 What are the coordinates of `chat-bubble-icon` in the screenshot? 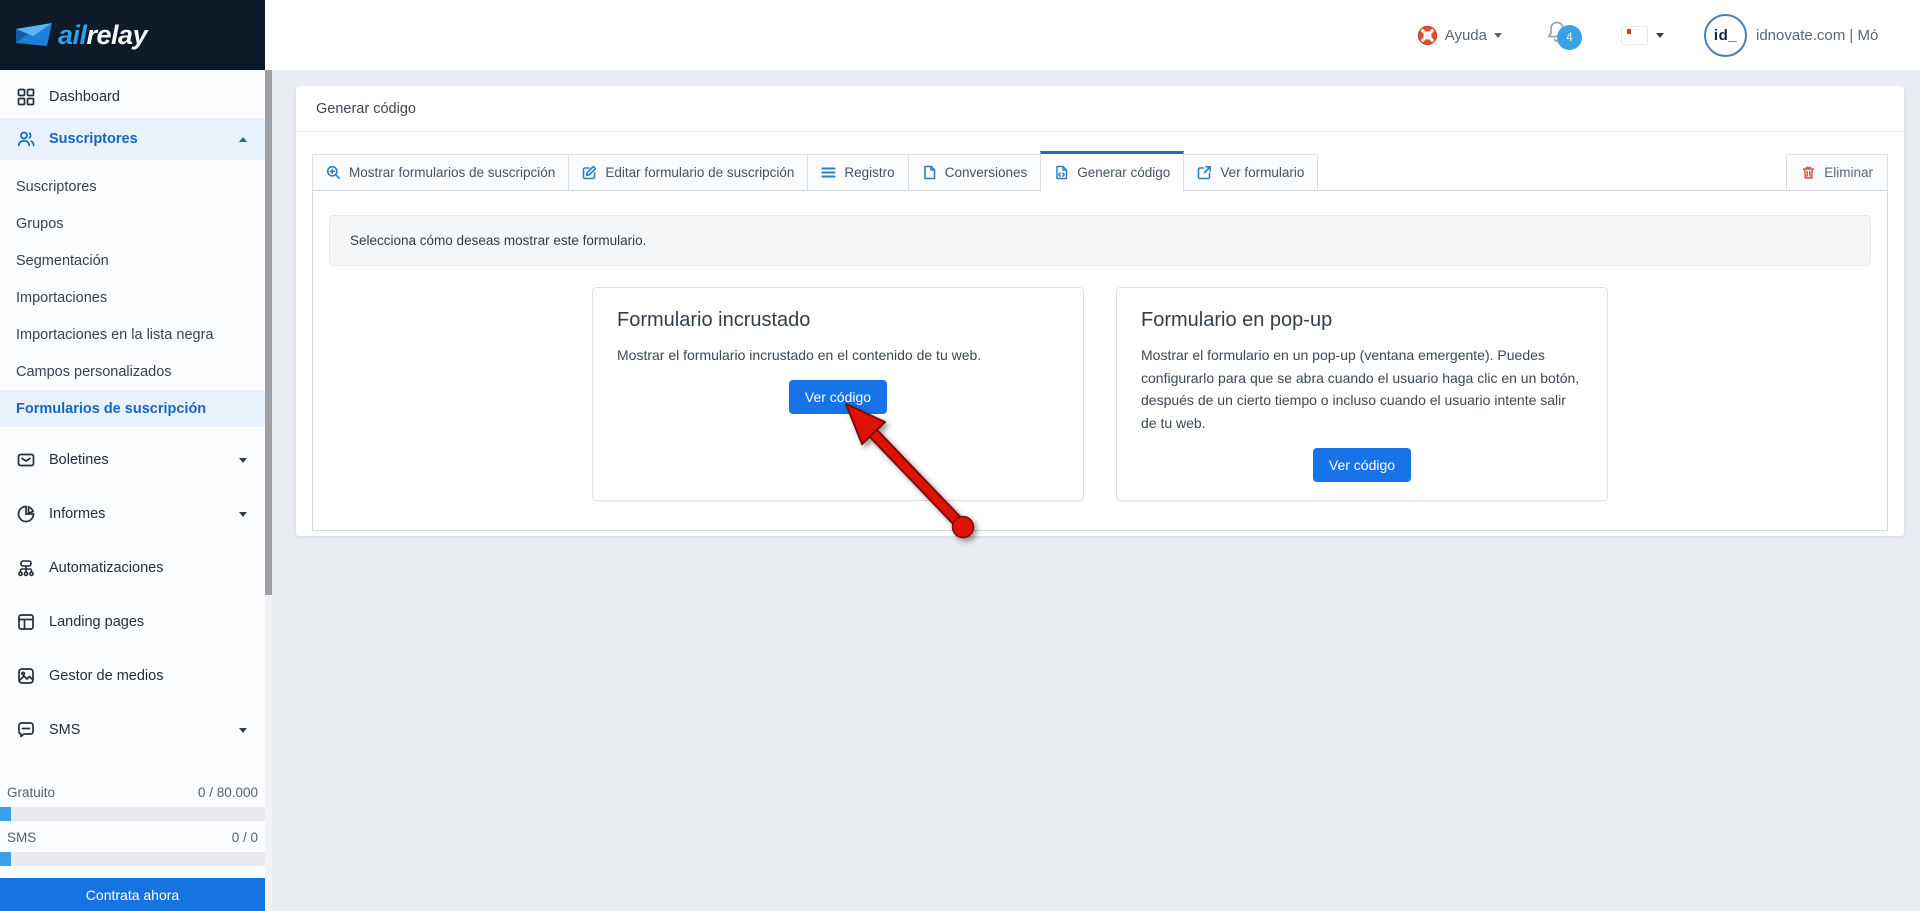 It's located at (26, 730).